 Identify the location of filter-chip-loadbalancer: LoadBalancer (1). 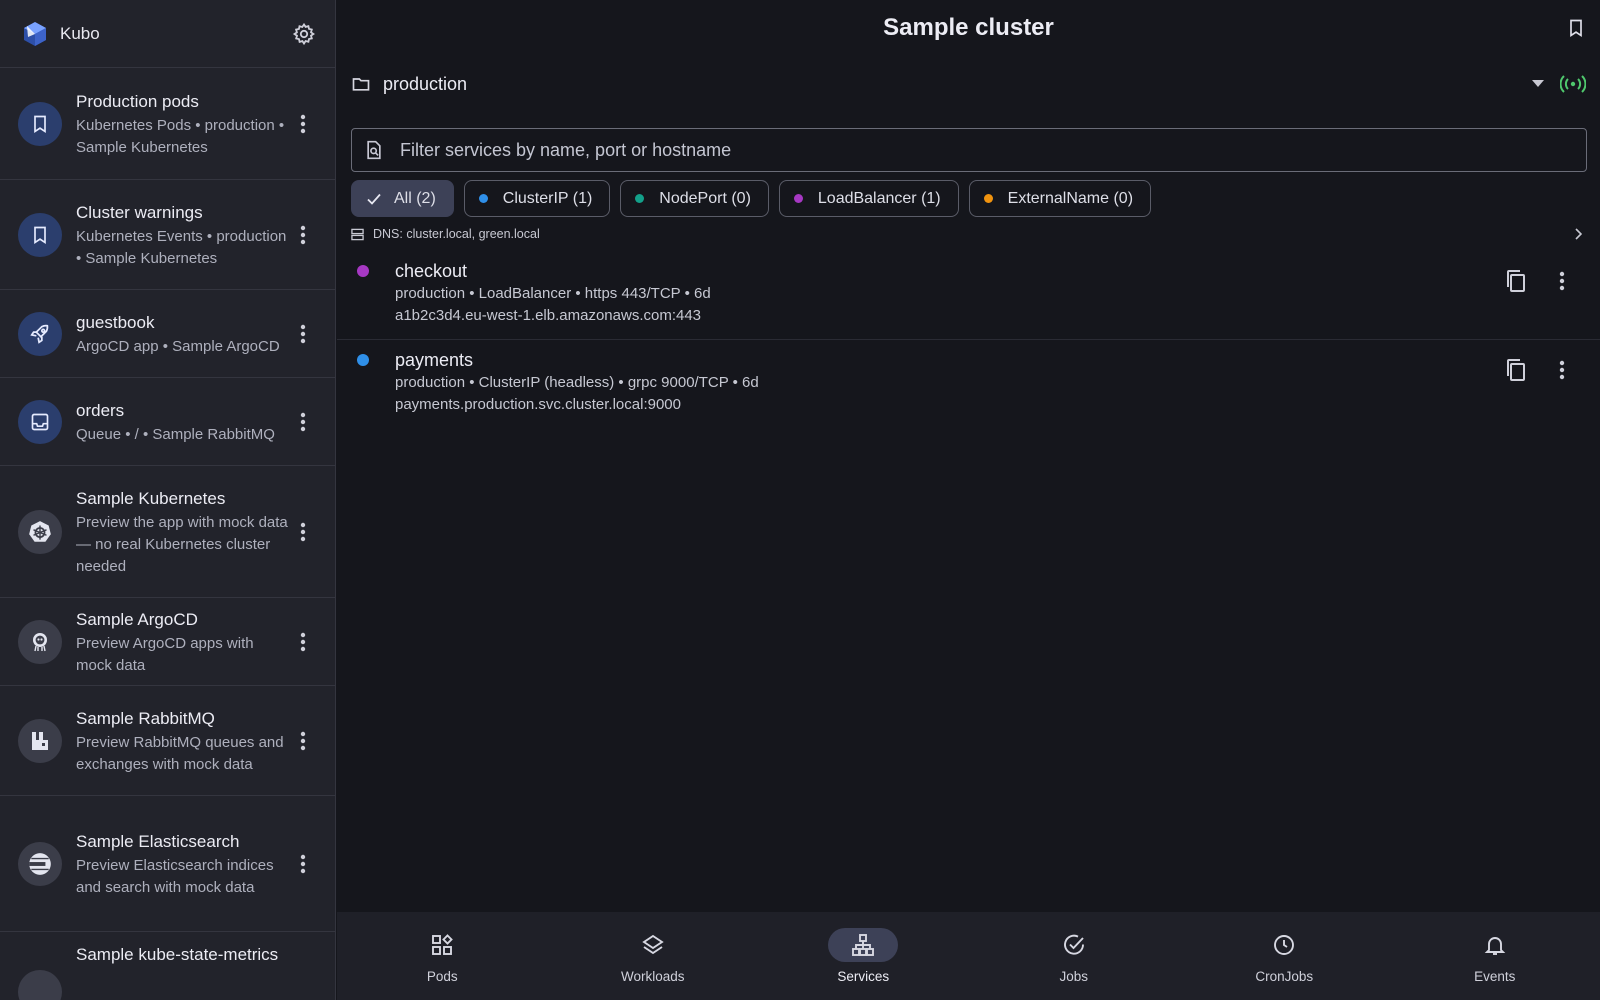
(868, 198).